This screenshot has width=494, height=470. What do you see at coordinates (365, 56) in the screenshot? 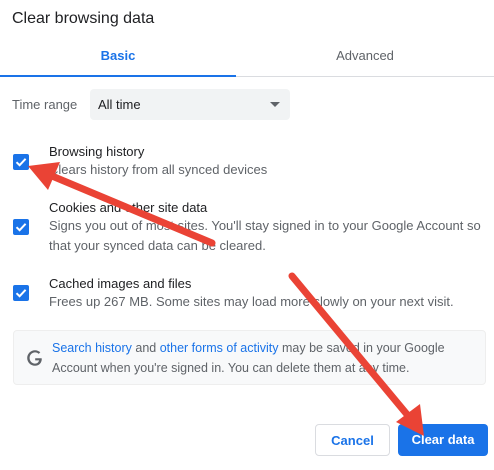
I see `tab-advanced: Advanced` at bounding box center [365, 56].